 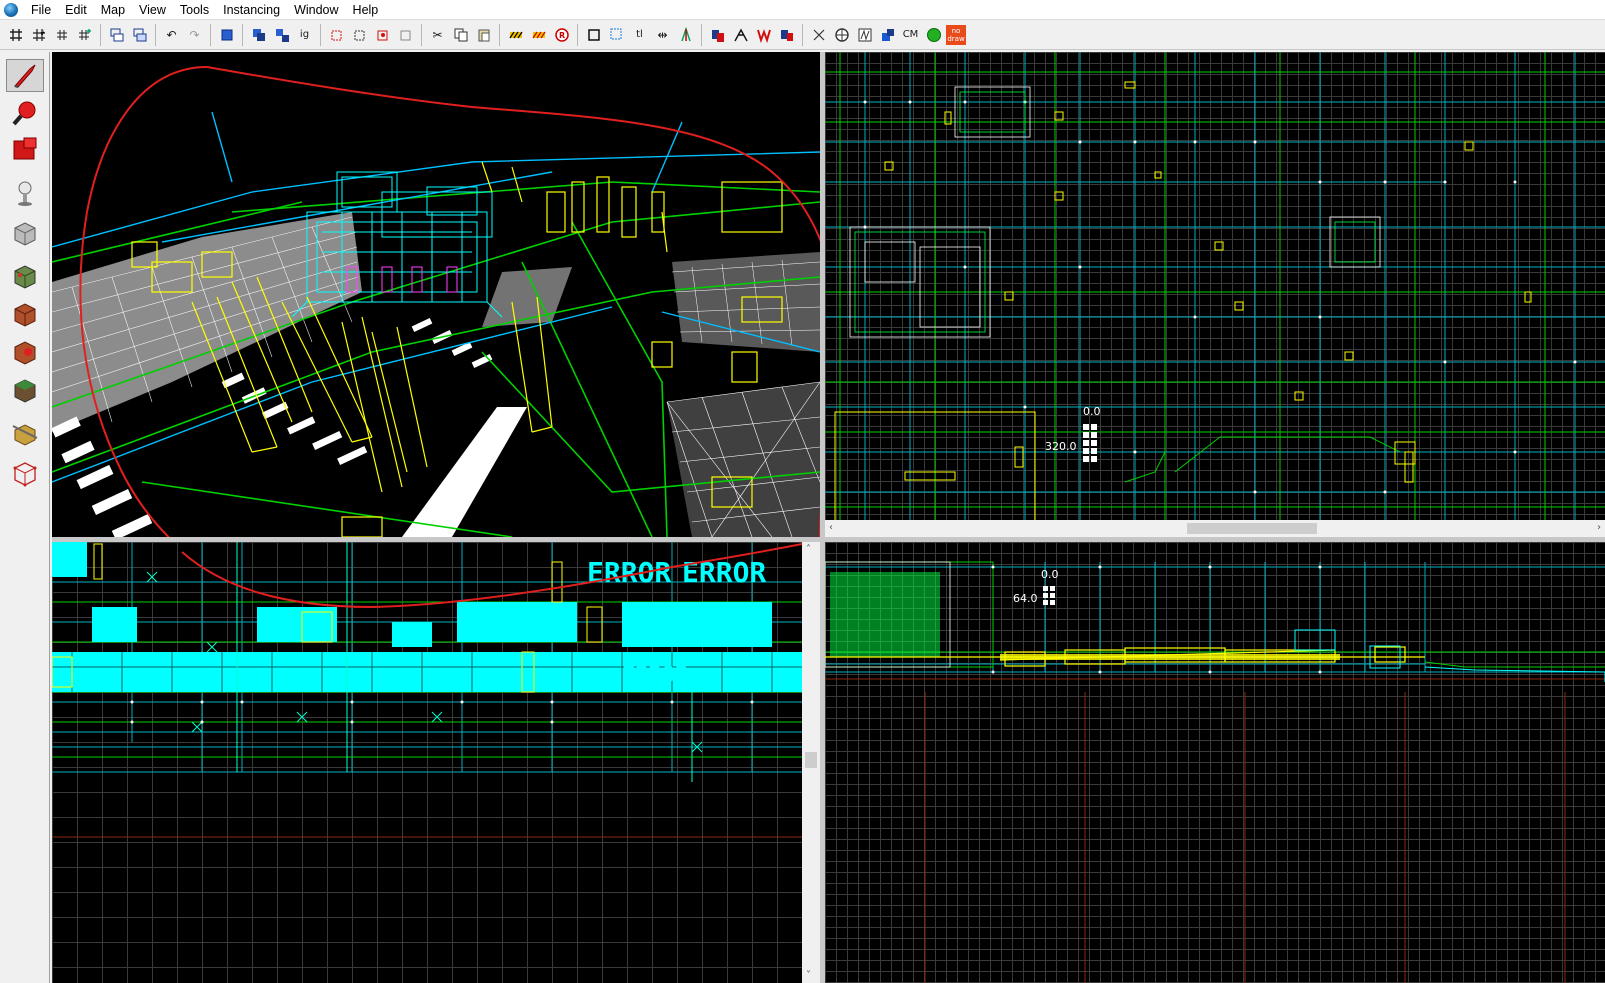 I want to click on camera-tool, so click(x=25, y=149).